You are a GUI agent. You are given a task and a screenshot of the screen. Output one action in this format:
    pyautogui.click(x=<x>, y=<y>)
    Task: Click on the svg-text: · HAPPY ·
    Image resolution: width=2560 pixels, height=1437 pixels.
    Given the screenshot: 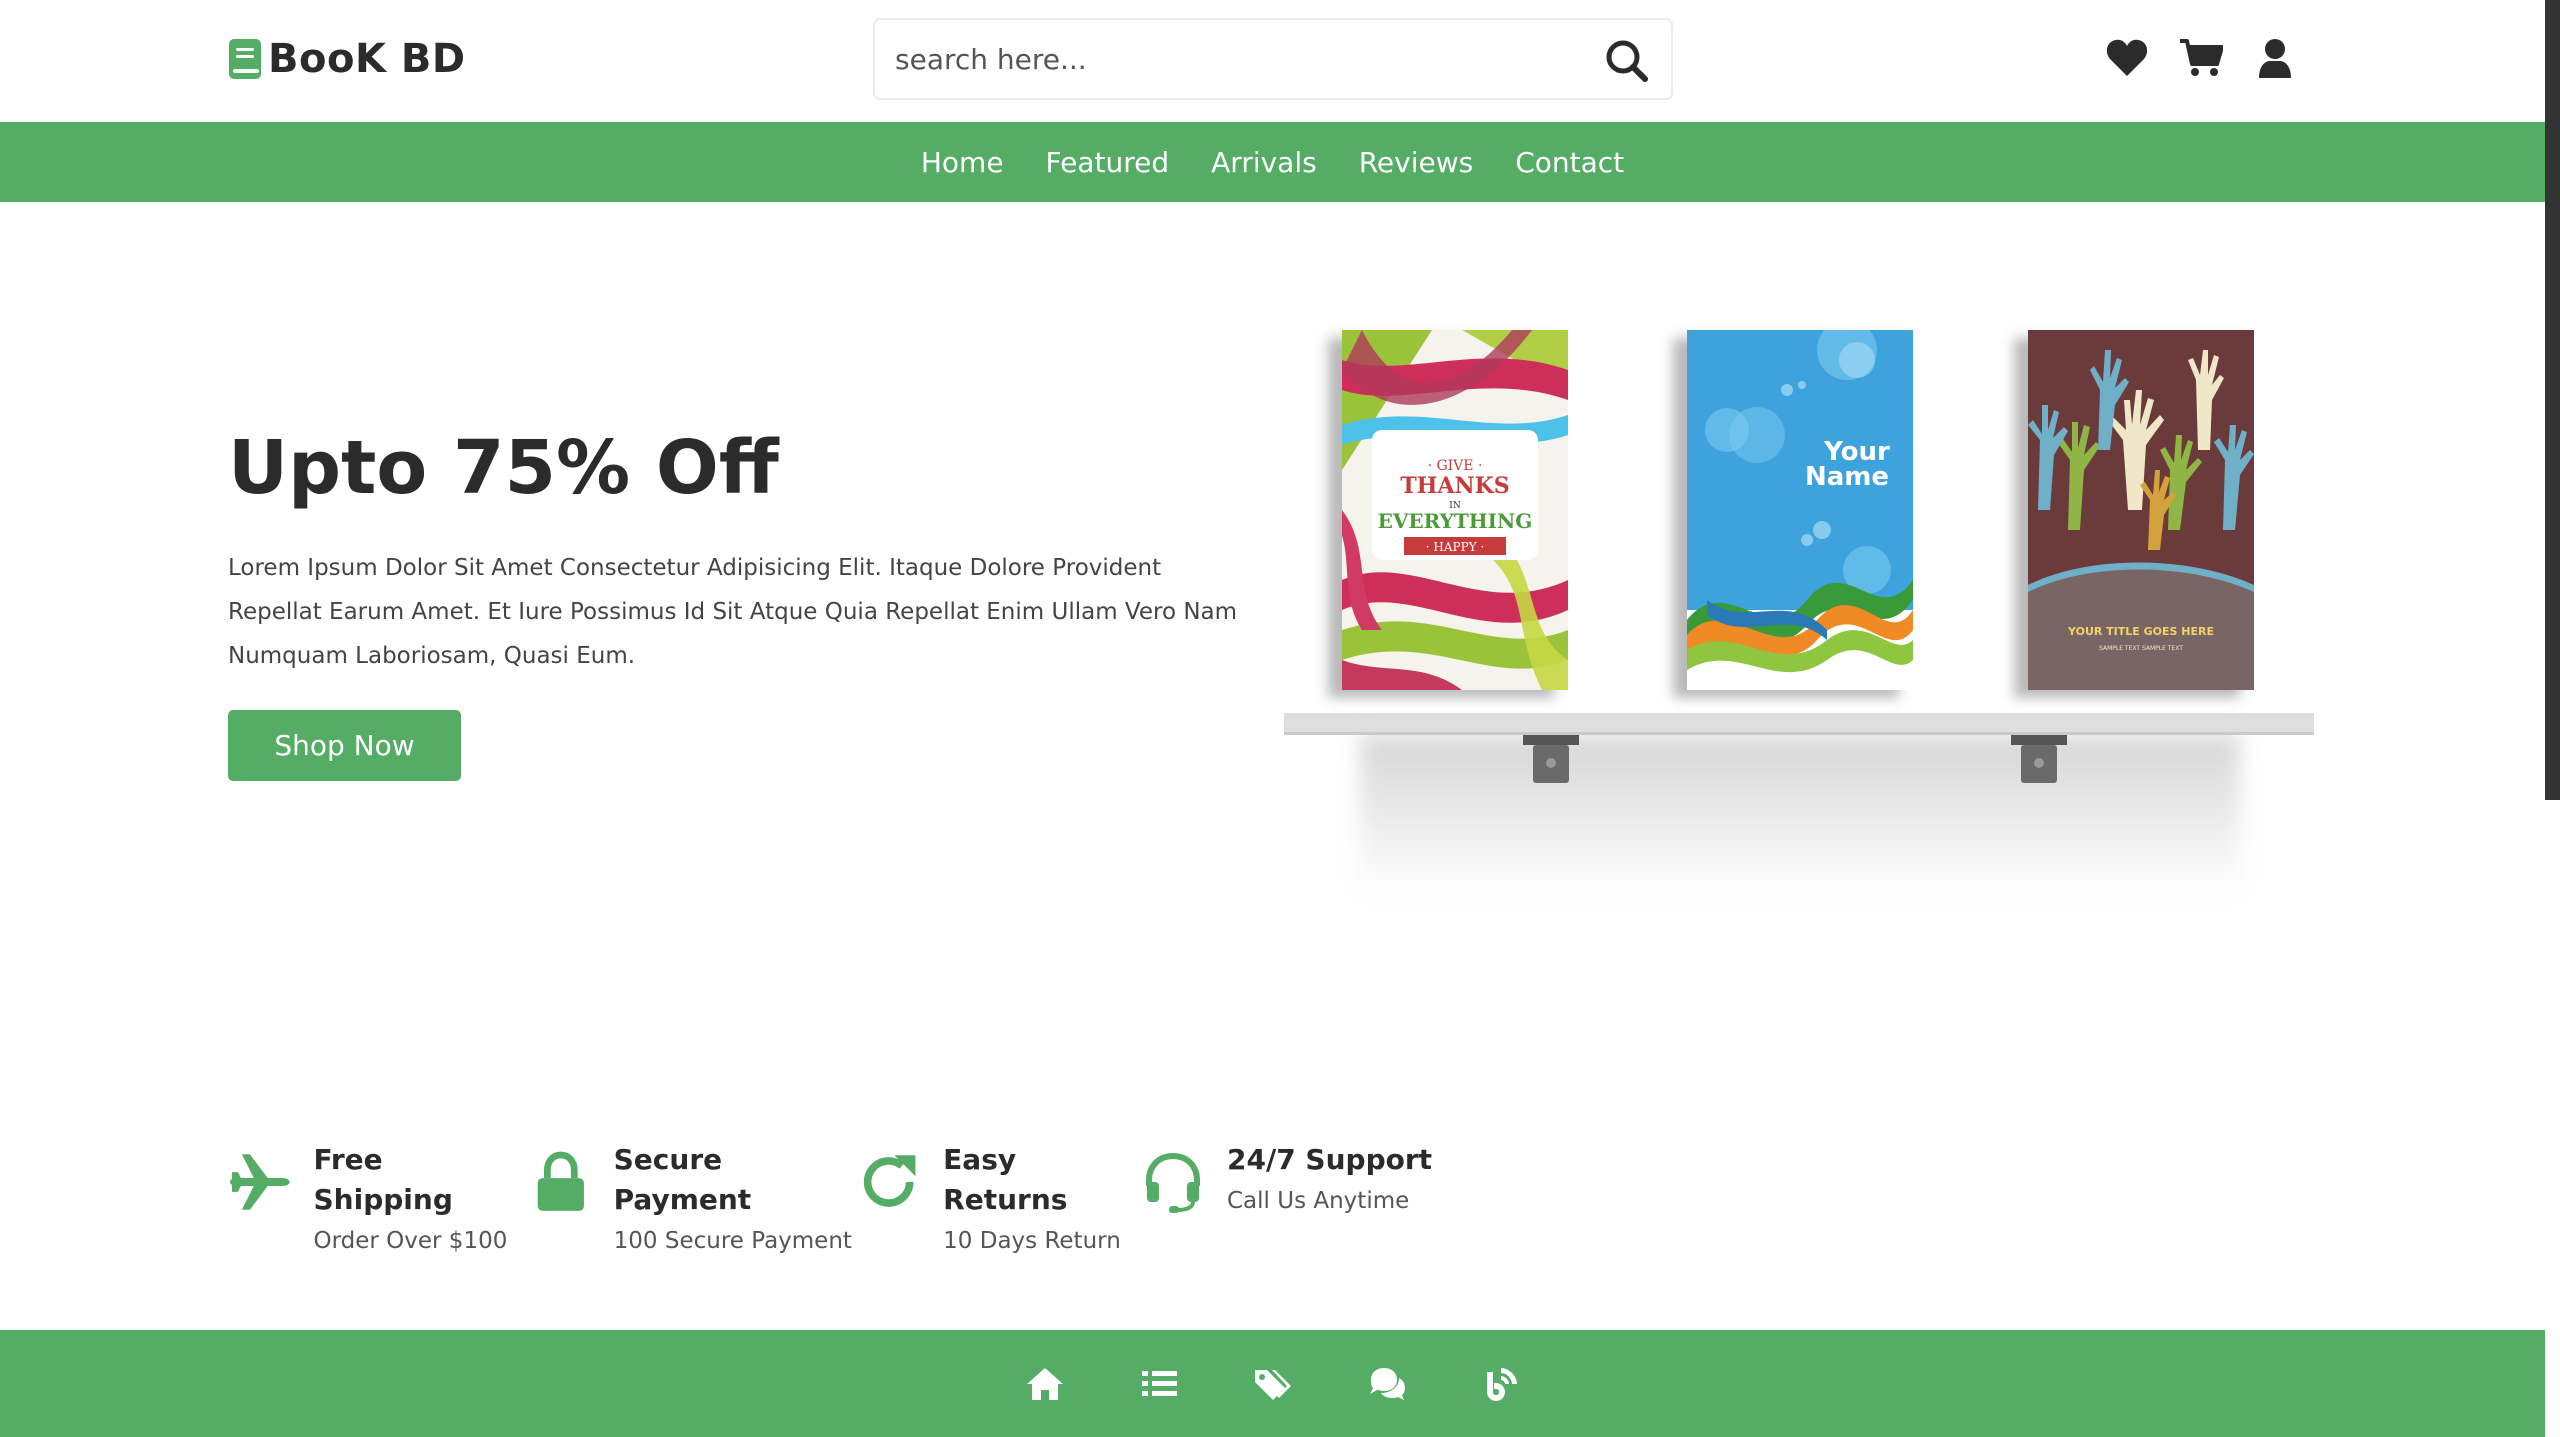 What is the action you would take?
    pyautogui.click(x=1455, y=547)
    